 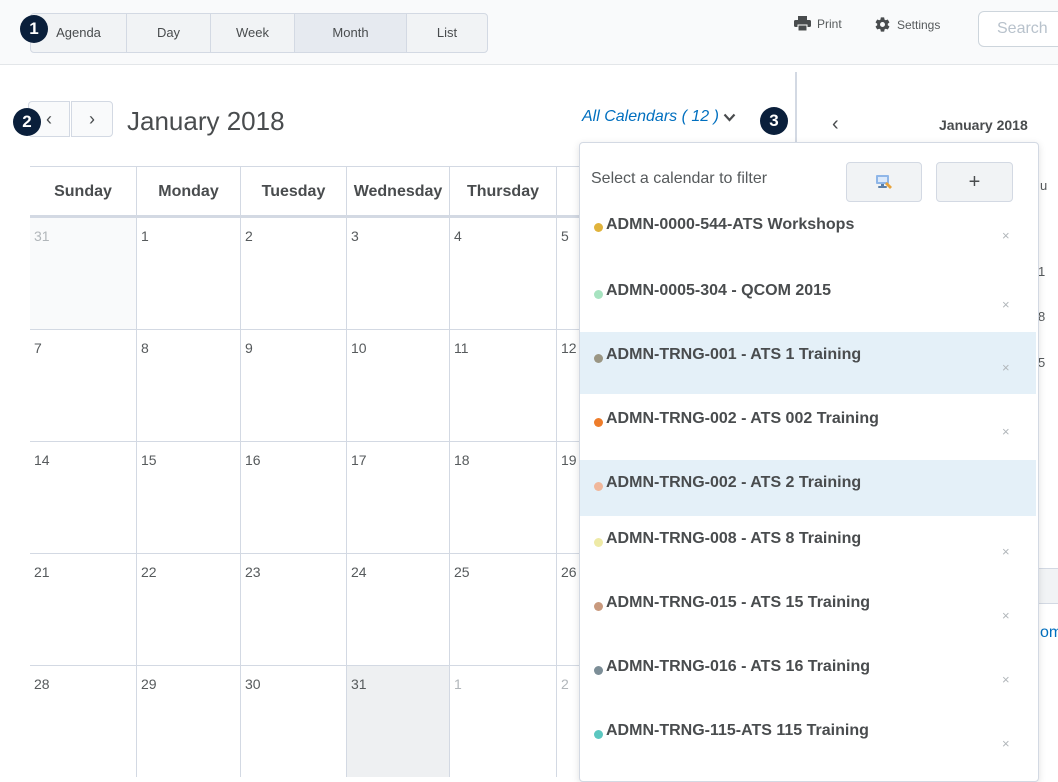 I want to click on all-calendars-toggle: All Calendars ( 12 ), so click(x=659, y=117).